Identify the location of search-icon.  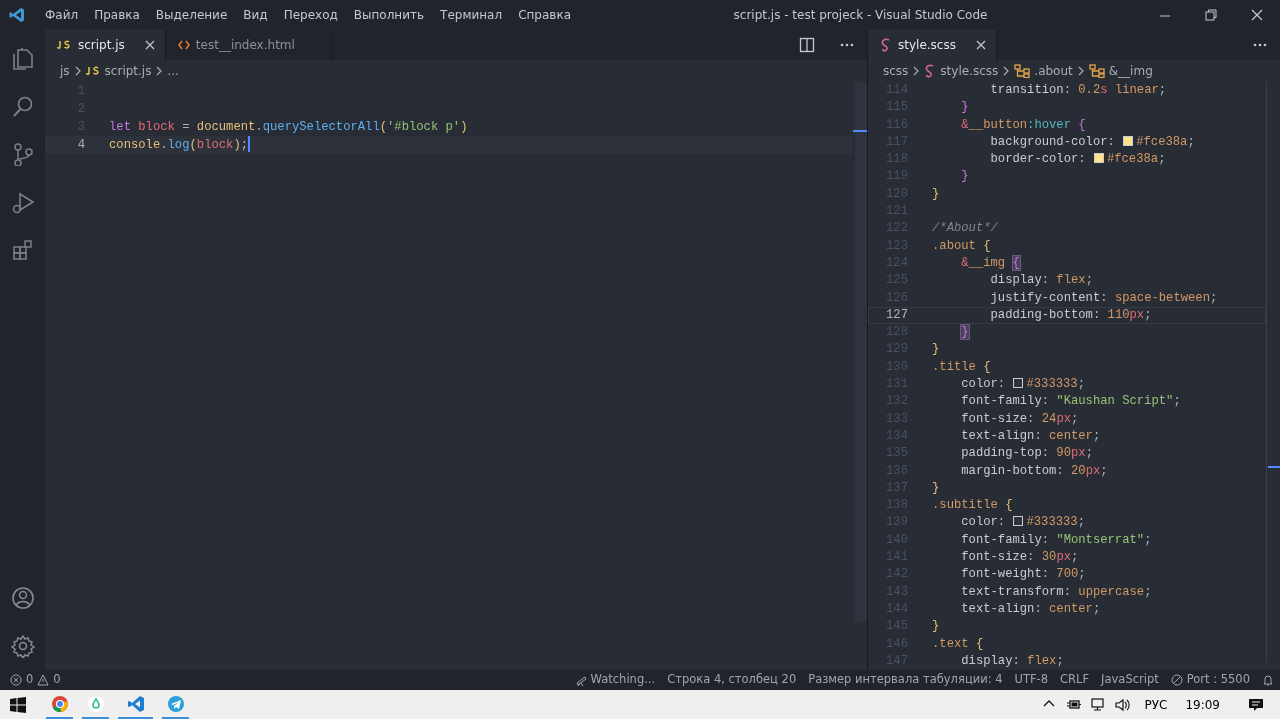
(22, 106).